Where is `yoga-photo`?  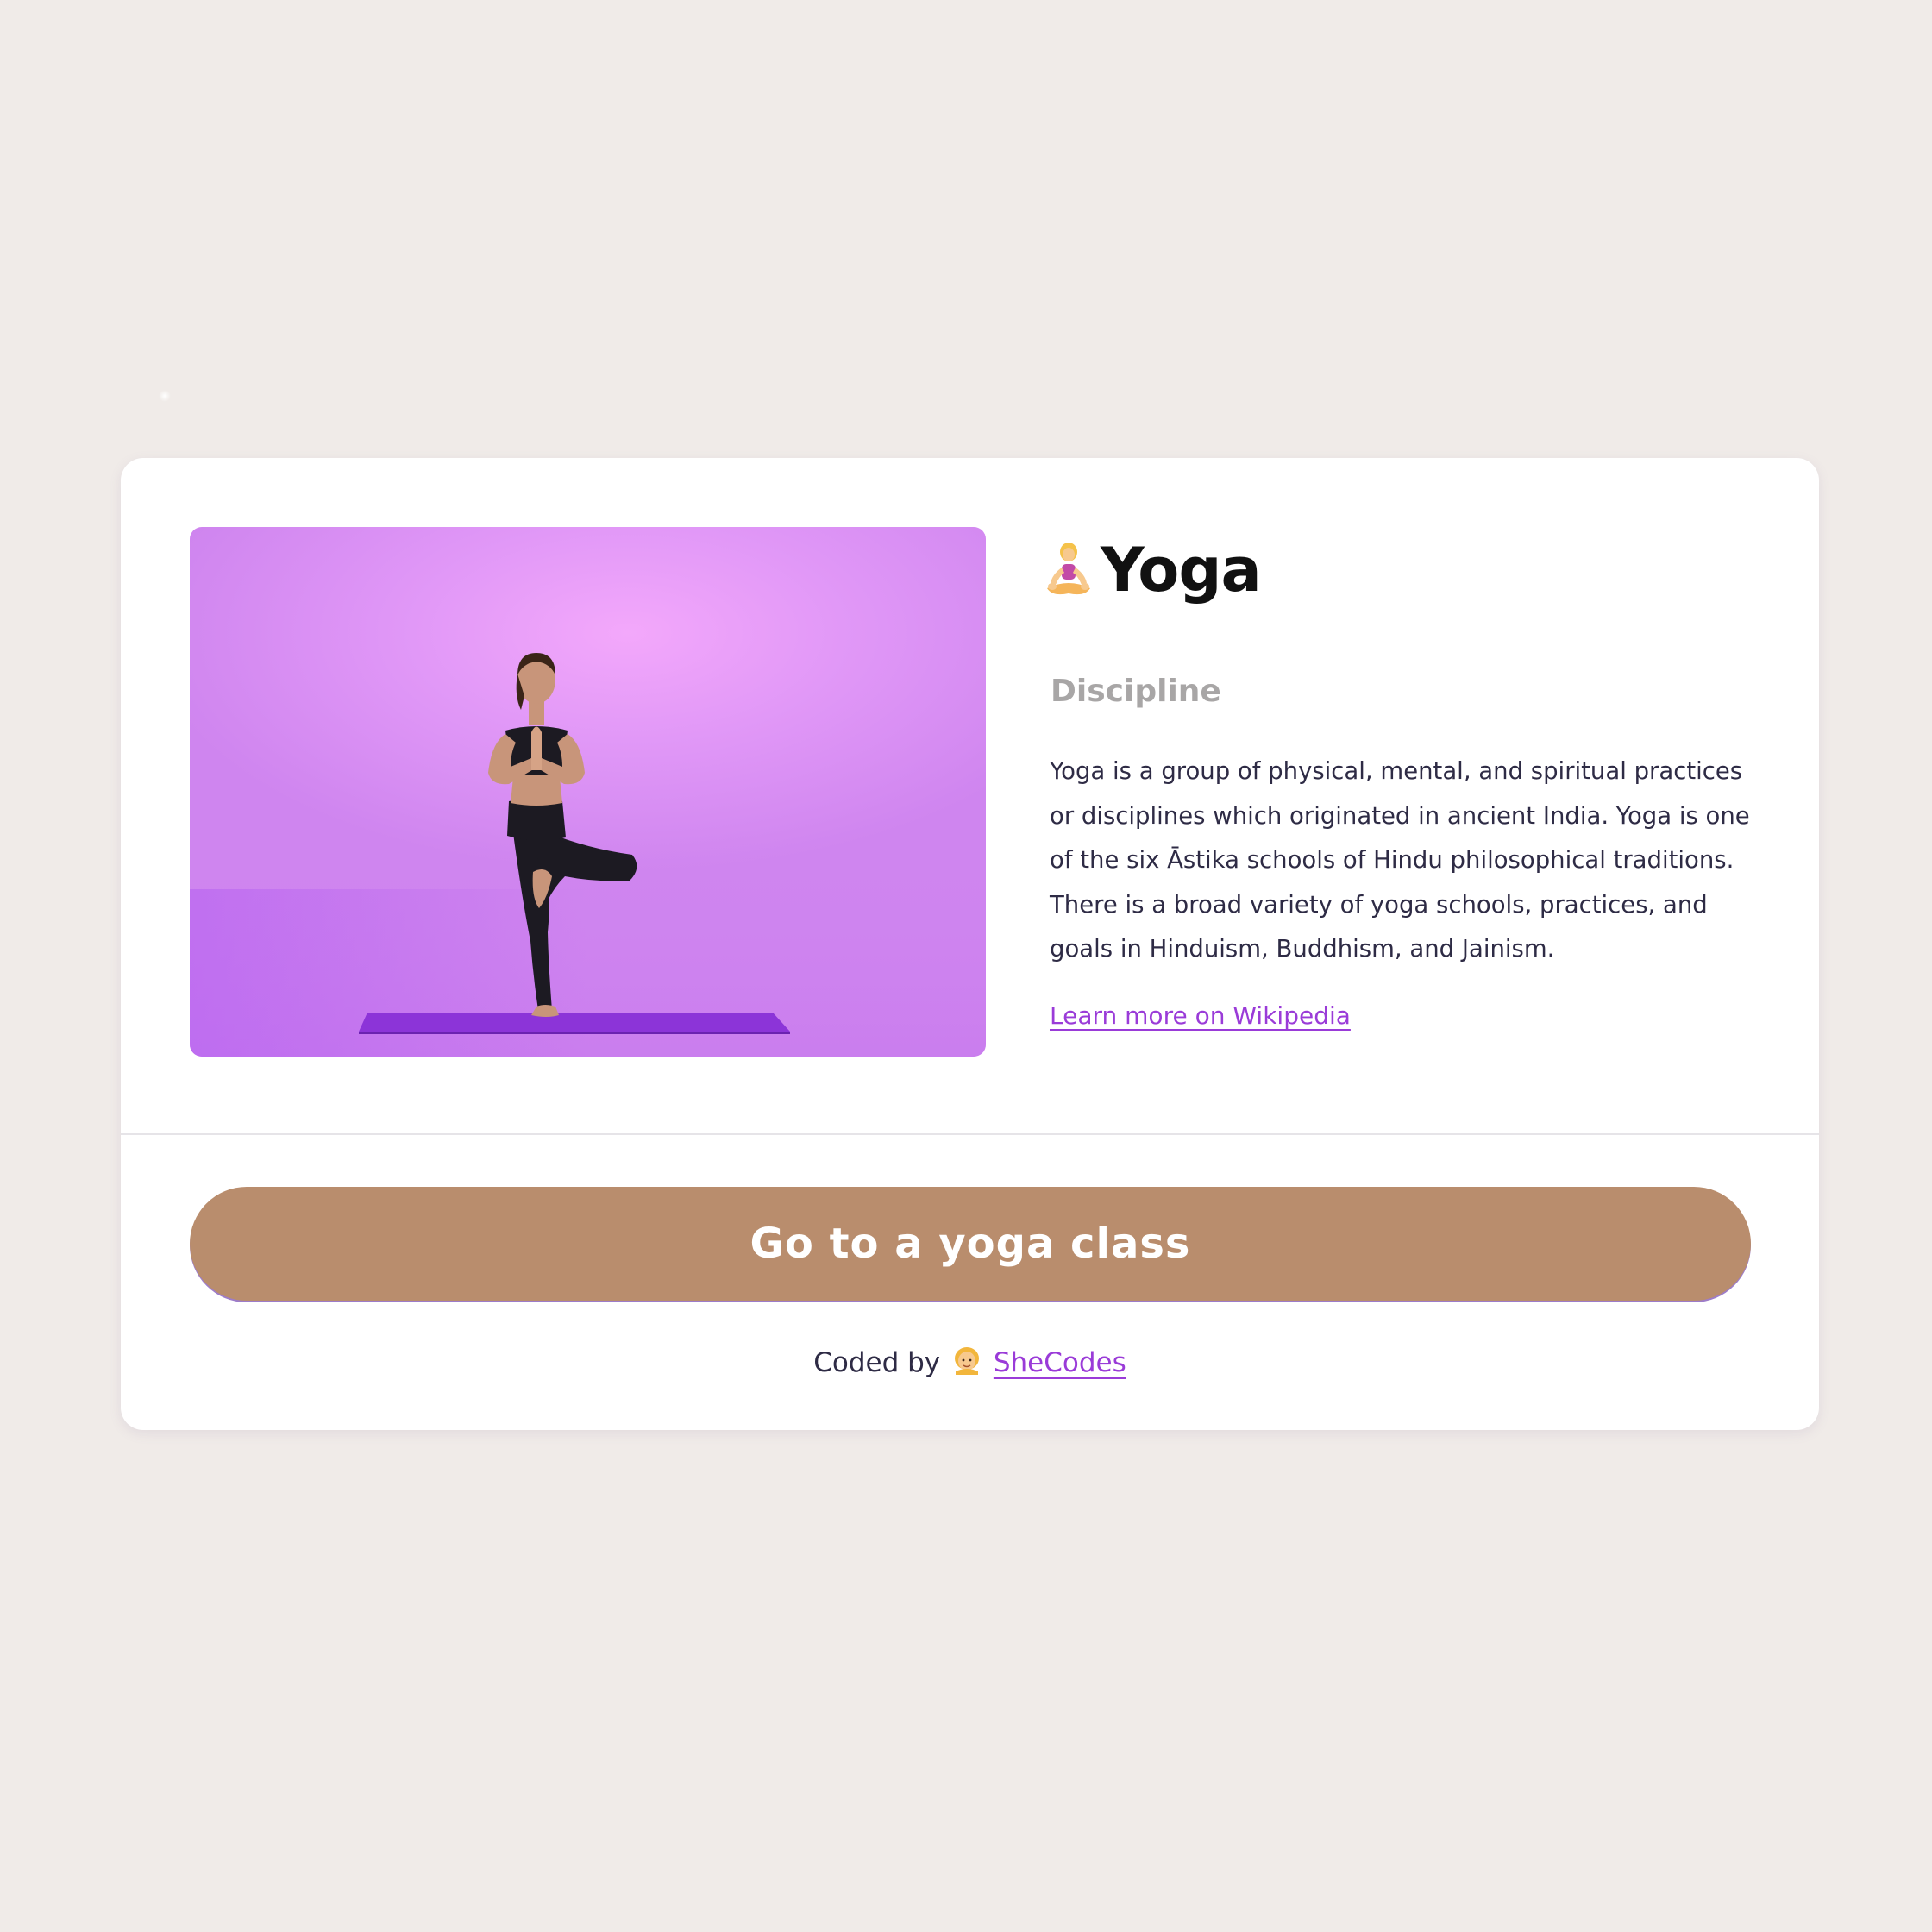
yoga-photo is located at coordinates (588, 792).